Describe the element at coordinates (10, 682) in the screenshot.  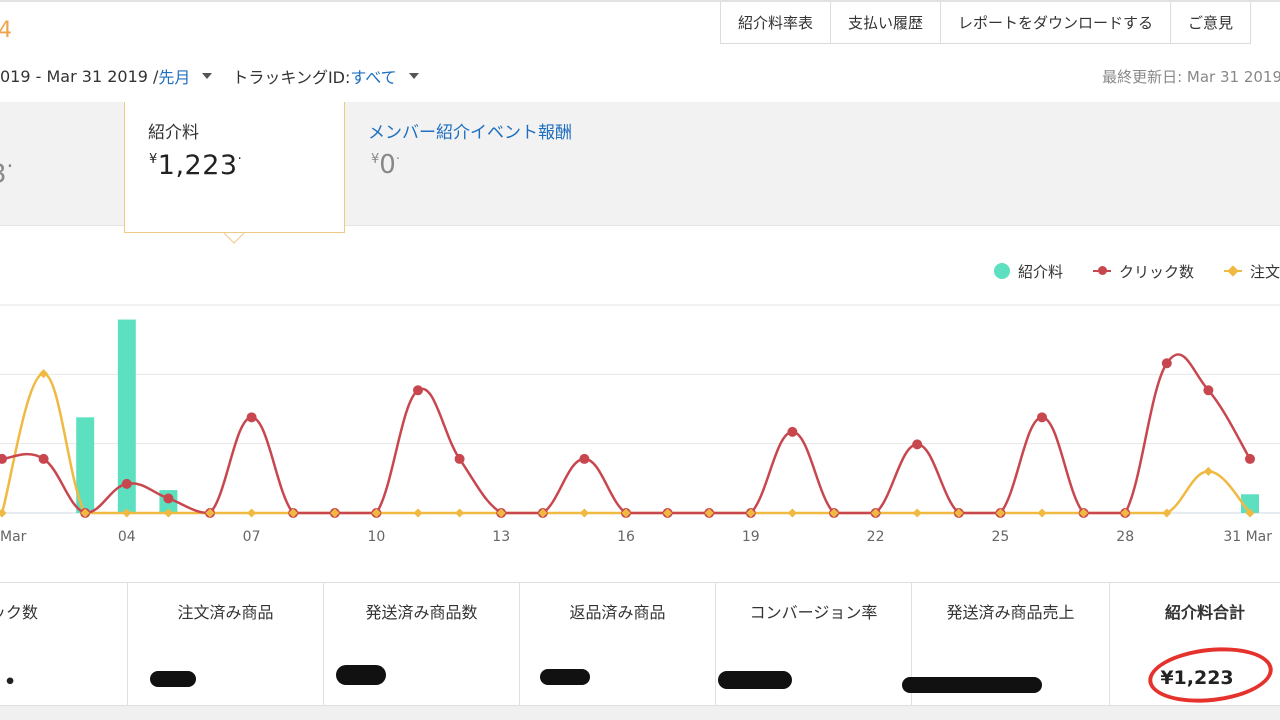
I see `stat-value: •` at that location.